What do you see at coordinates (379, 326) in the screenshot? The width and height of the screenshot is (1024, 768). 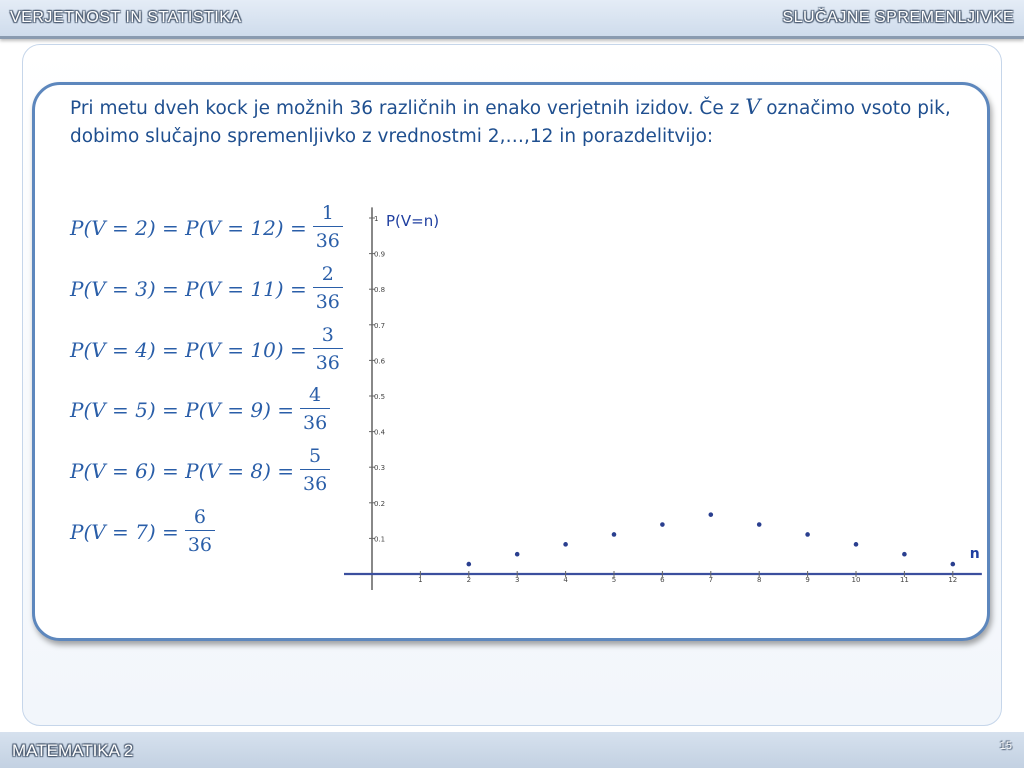 I see `y-tick-label: 0.7` at bounding box center [379, 326].